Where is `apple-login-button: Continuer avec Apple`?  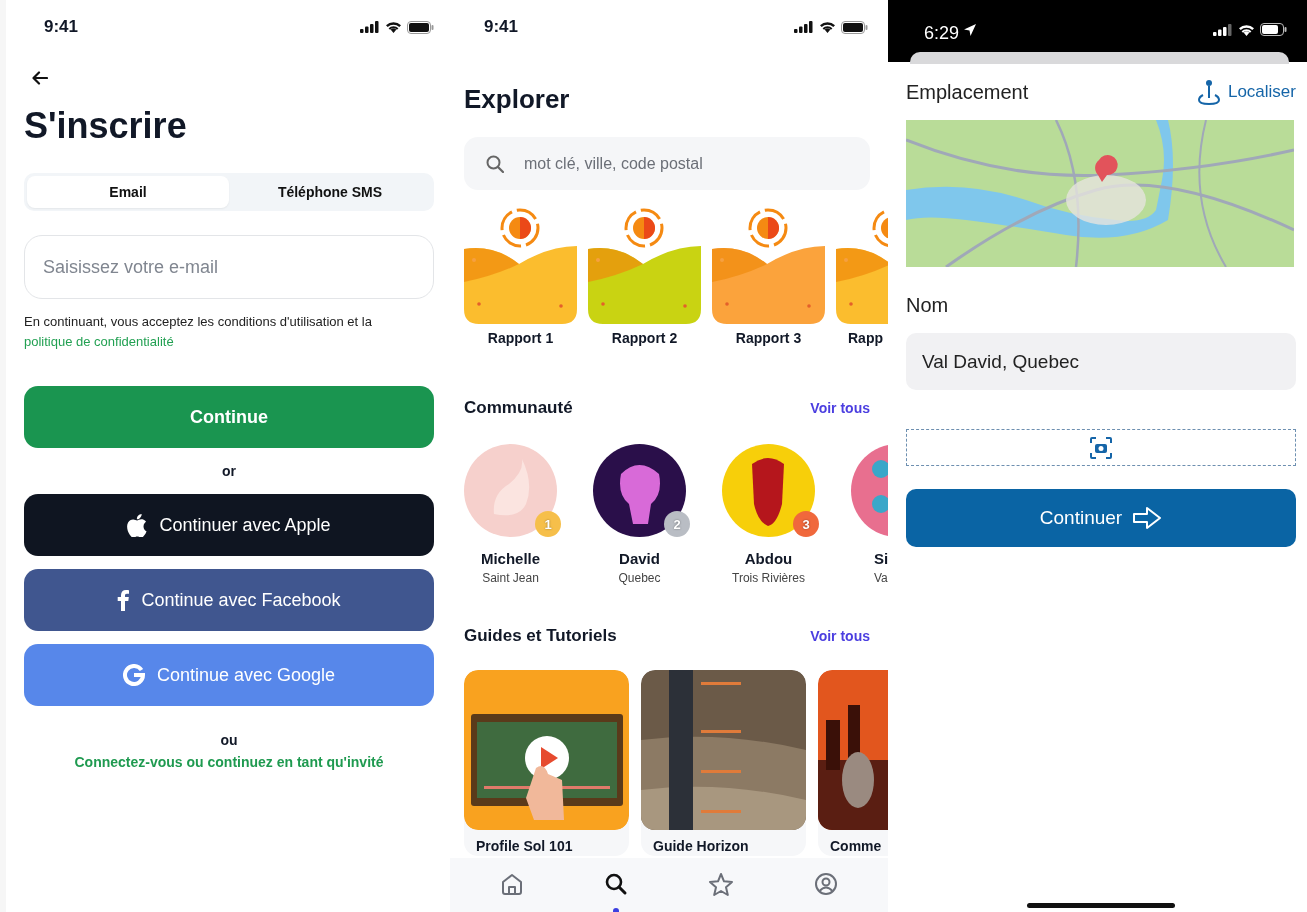 apple-login-button: Continuer avec Apple is located at coordinates (229, 525).